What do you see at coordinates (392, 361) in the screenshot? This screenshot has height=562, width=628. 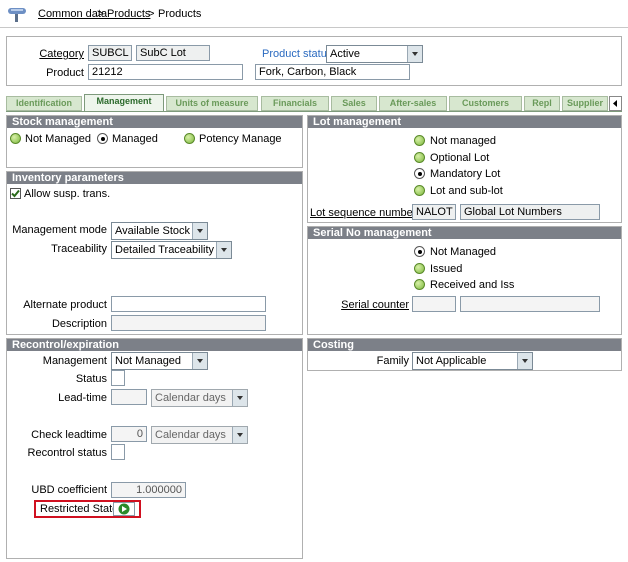 I see `family-label: Family` at bounding box center [392, 361].